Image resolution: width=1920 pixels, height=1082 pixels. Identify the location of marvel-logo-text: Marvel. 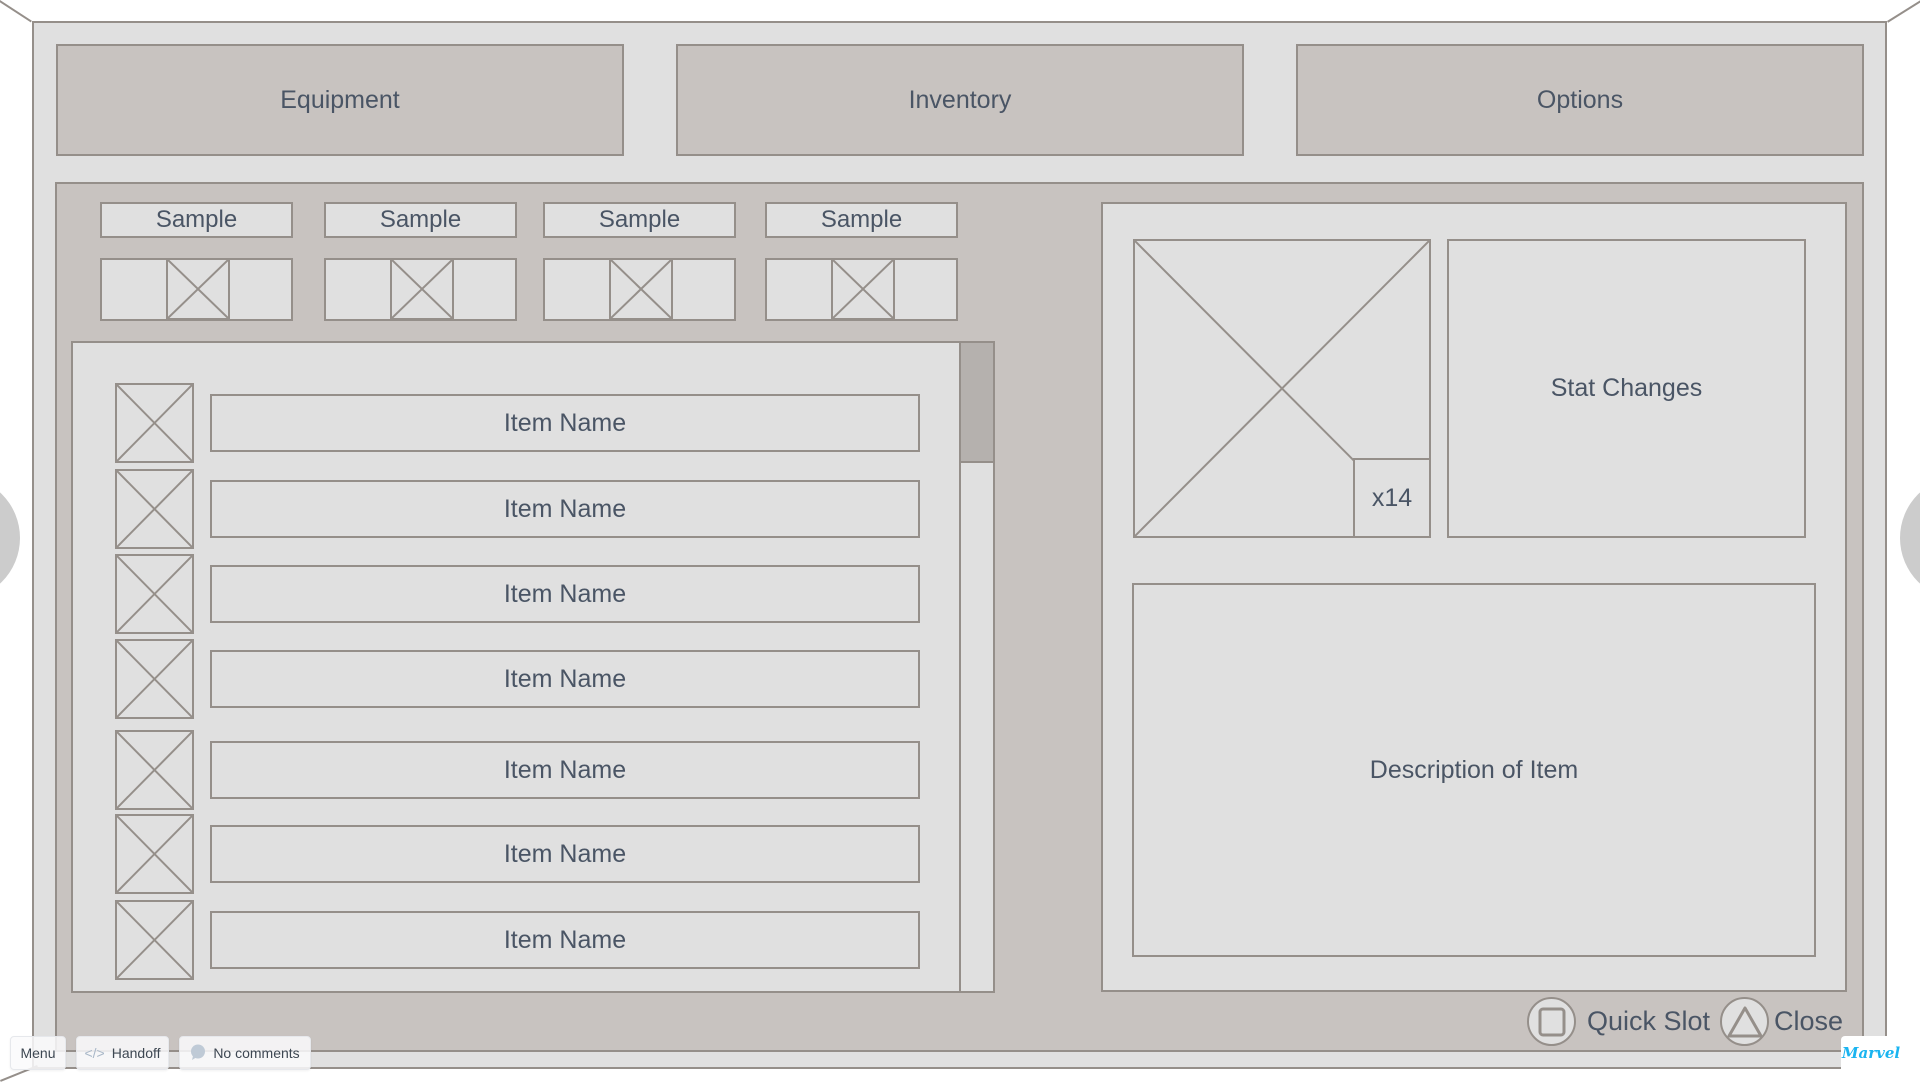
(1871, 1052).